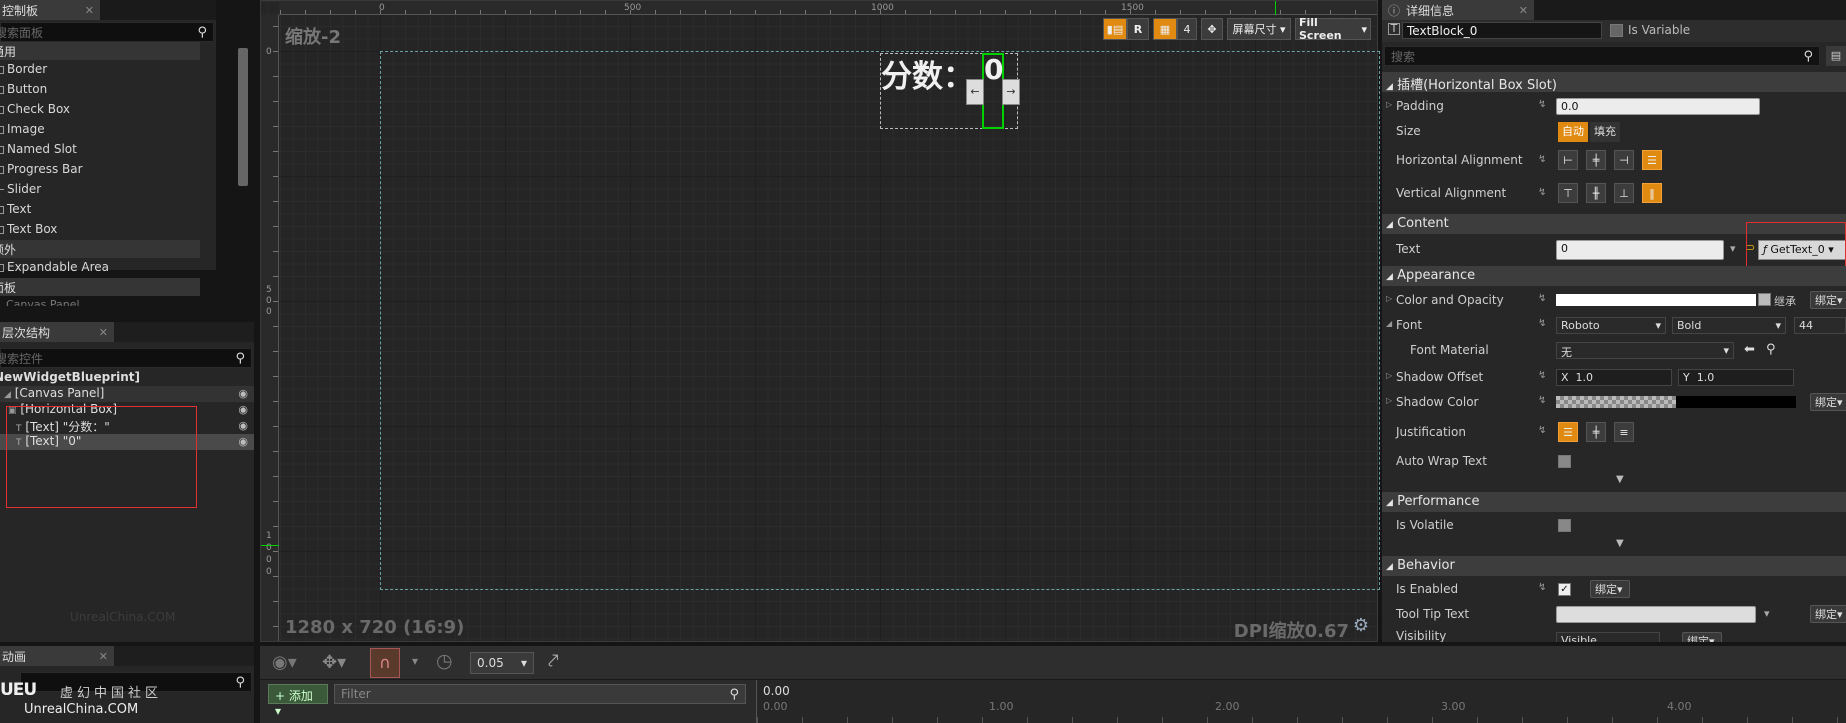 The height and width of the screenshot is (723, 1846). I want to click on padding-field: 0.0, so click(1658, 106).